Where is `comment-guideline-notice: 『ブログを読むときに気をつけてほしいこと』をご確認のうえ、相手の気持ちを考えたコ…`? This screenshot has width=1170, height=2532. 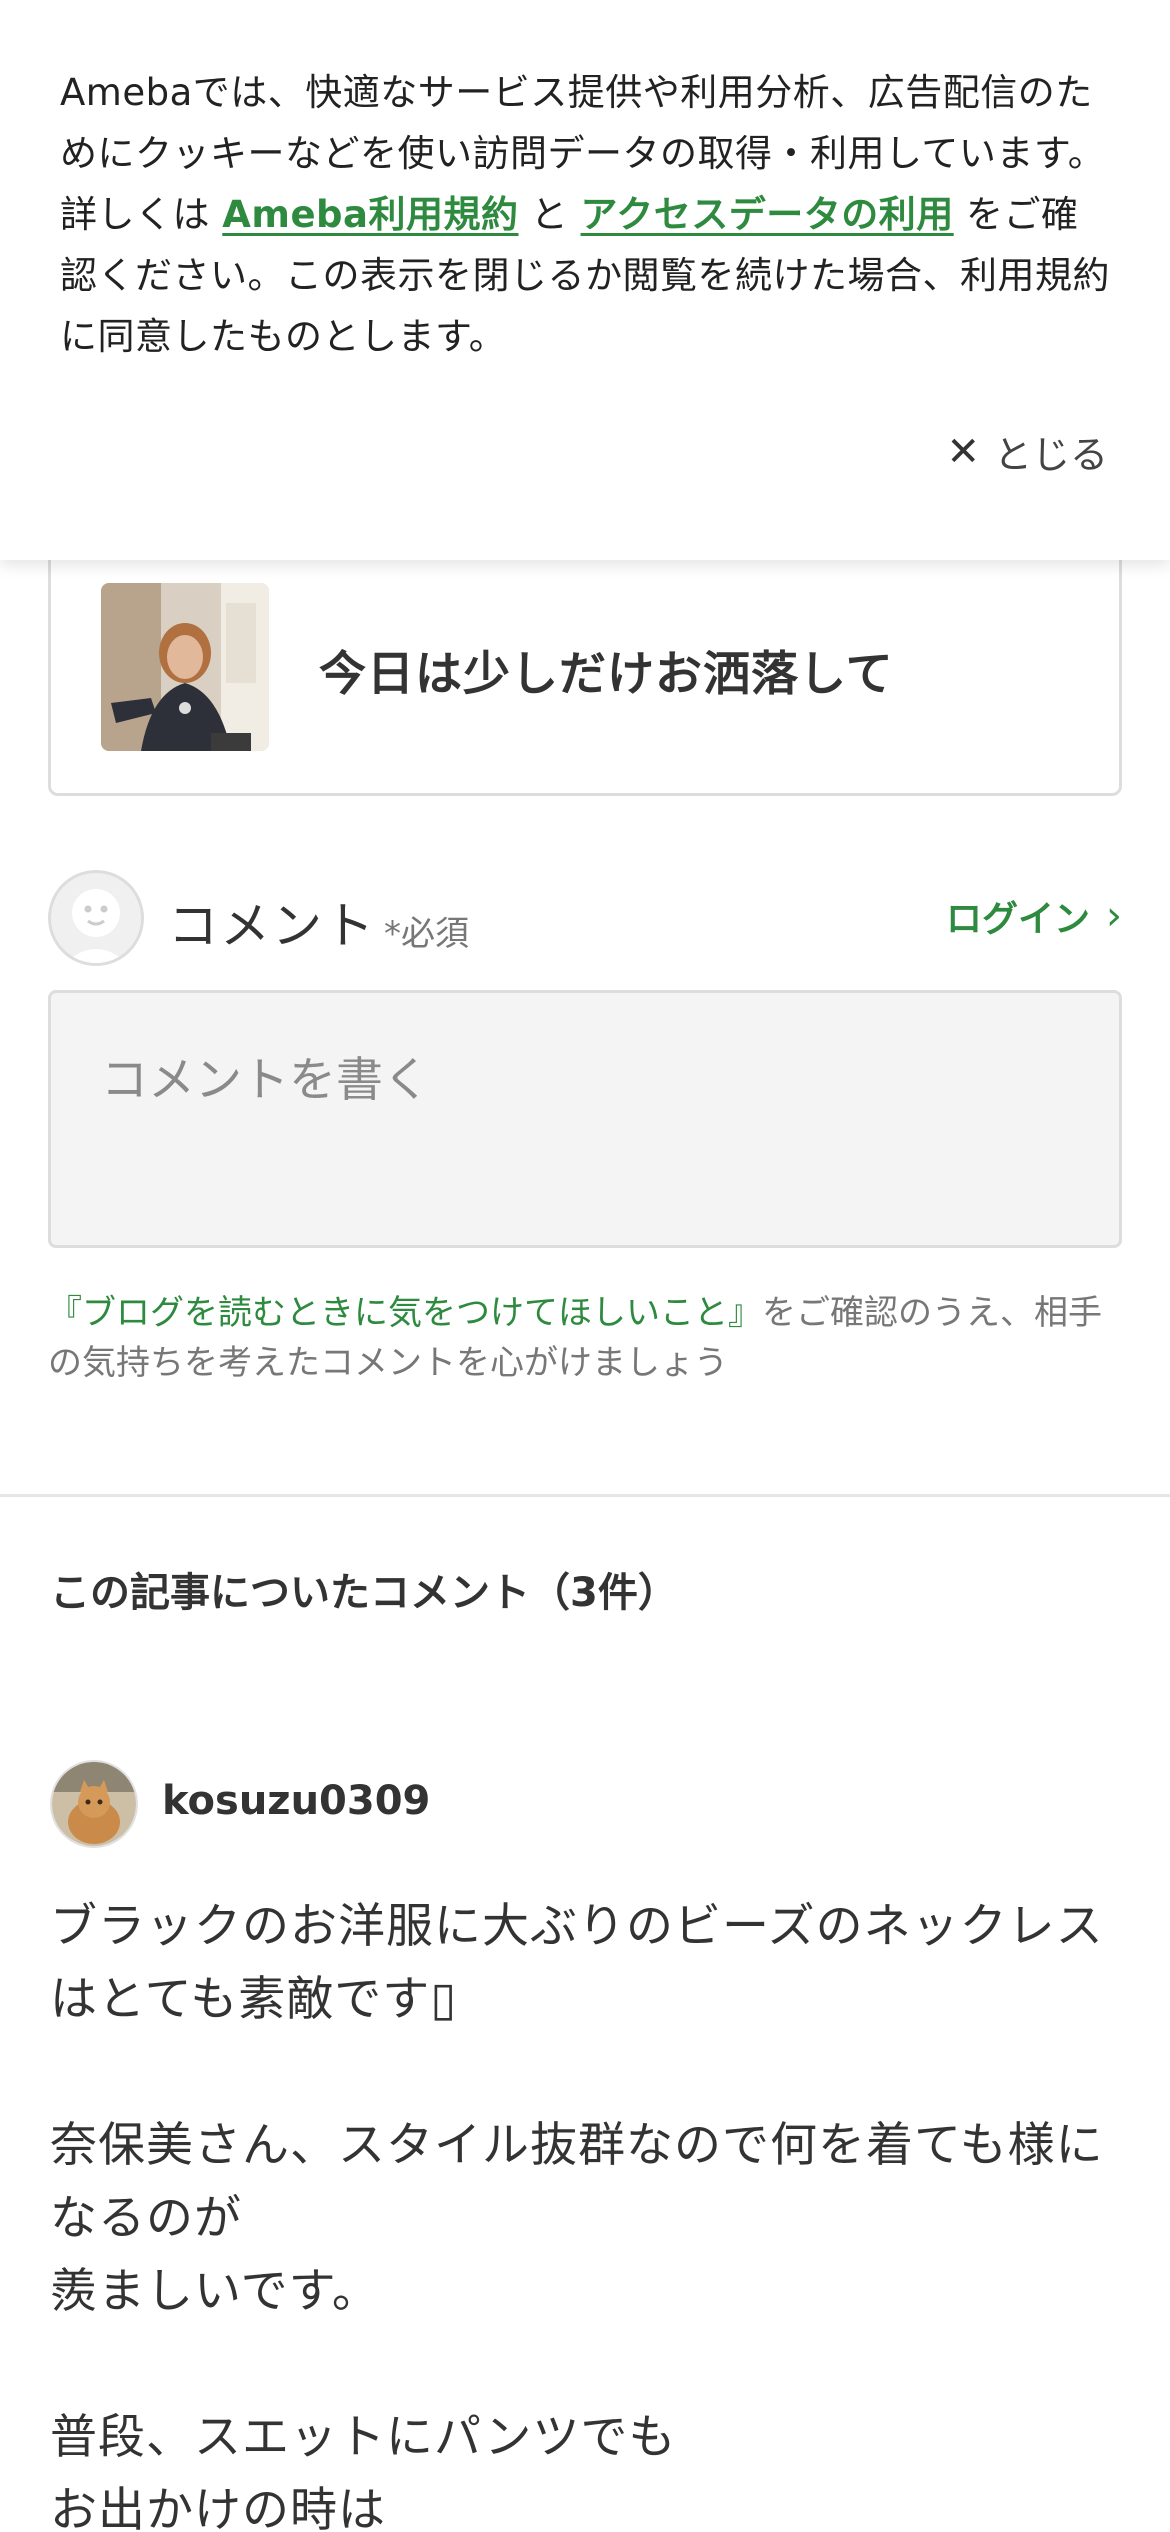
comment-guideline-notice: 『ブログを読むときに気をつけてほしいこと』をご確認のうえ、相手の気持ちを考えたコ… is located at coordinates (588, 1338).